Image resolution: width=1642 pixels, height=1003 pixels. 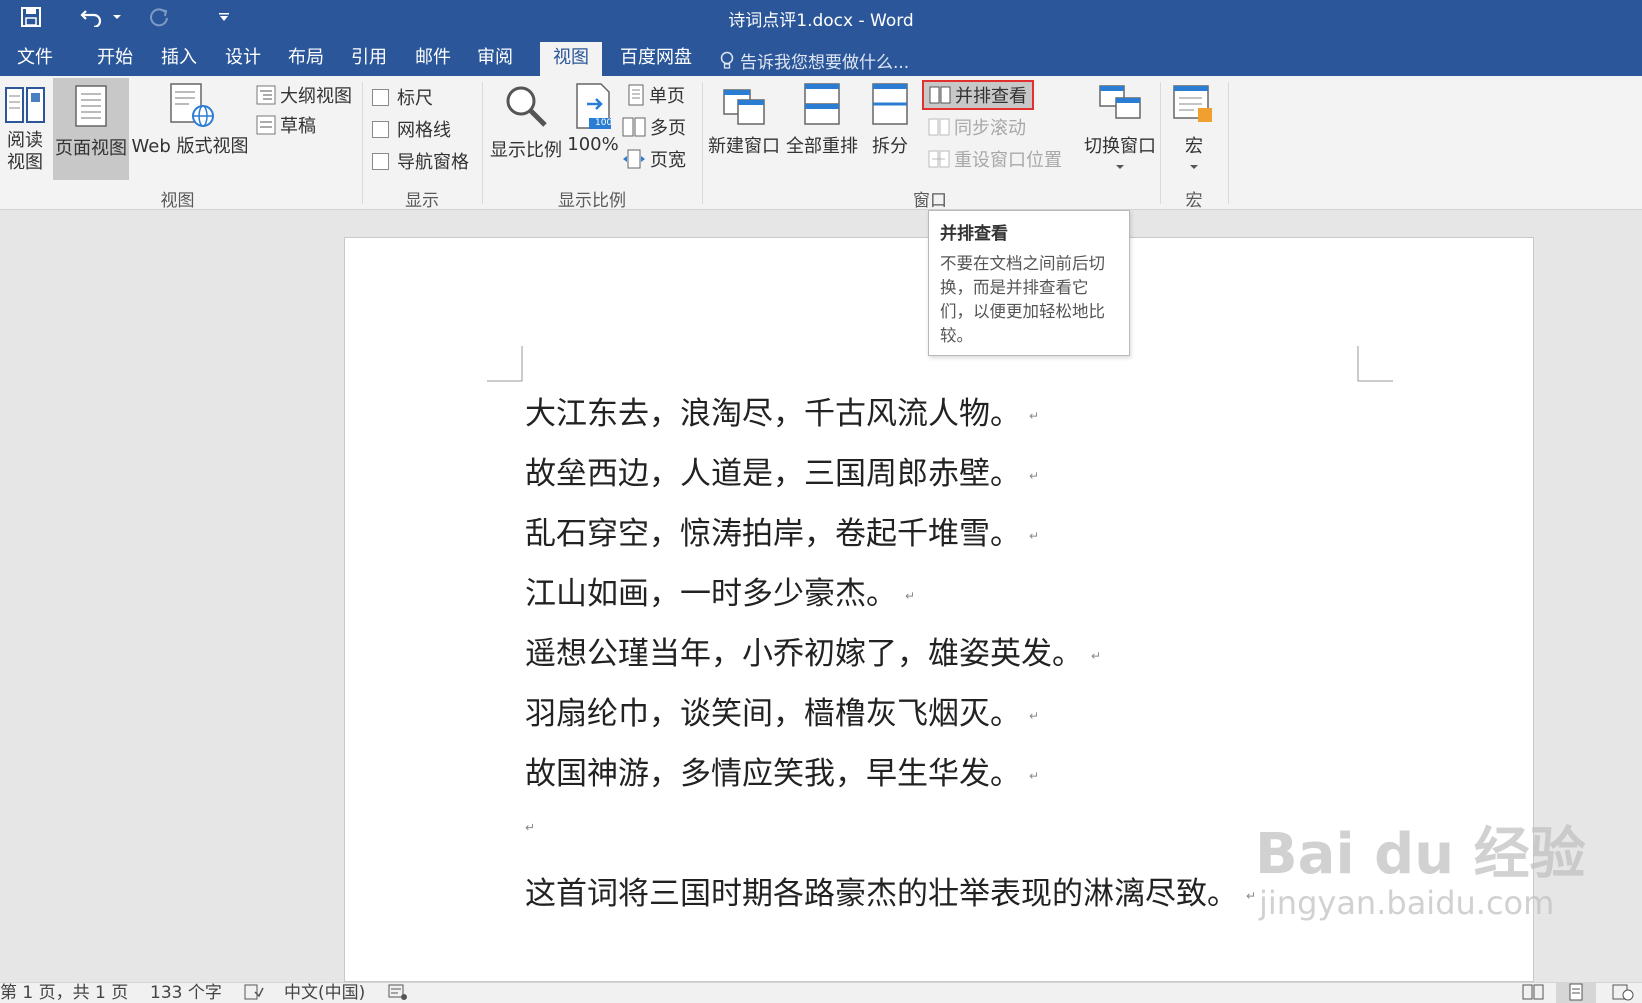 I want to click on proofing-icon, so click(x=254, y=993).